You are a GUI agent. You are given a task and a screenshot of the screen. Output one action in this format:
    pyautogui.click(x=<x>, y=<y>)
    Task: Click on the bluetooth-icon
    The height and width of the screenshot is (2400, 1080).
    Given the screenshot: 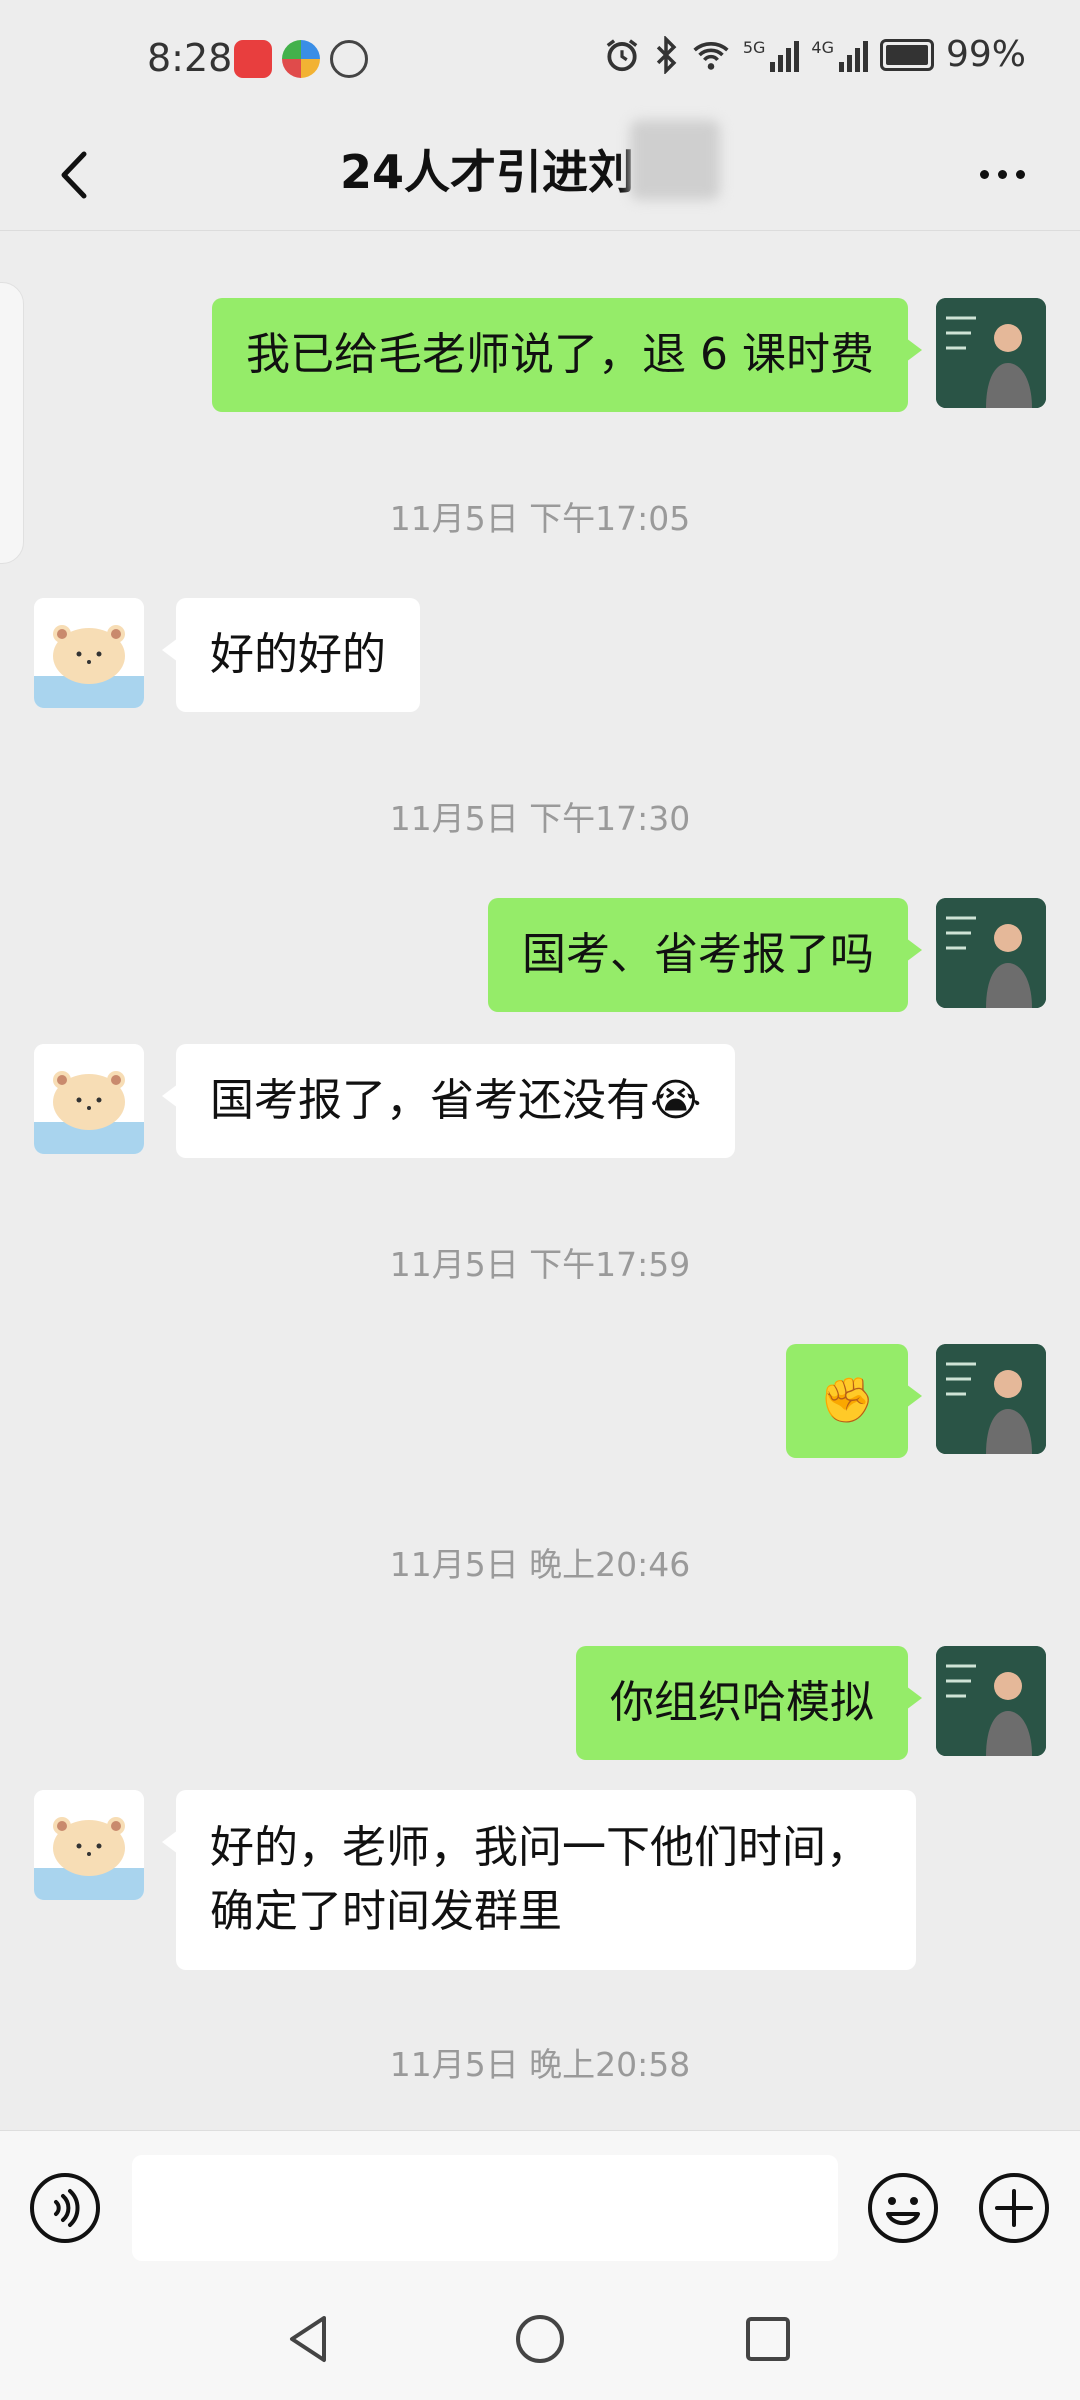 What is the action you would take?
    pyautogui.click(x=666, y=54)
    